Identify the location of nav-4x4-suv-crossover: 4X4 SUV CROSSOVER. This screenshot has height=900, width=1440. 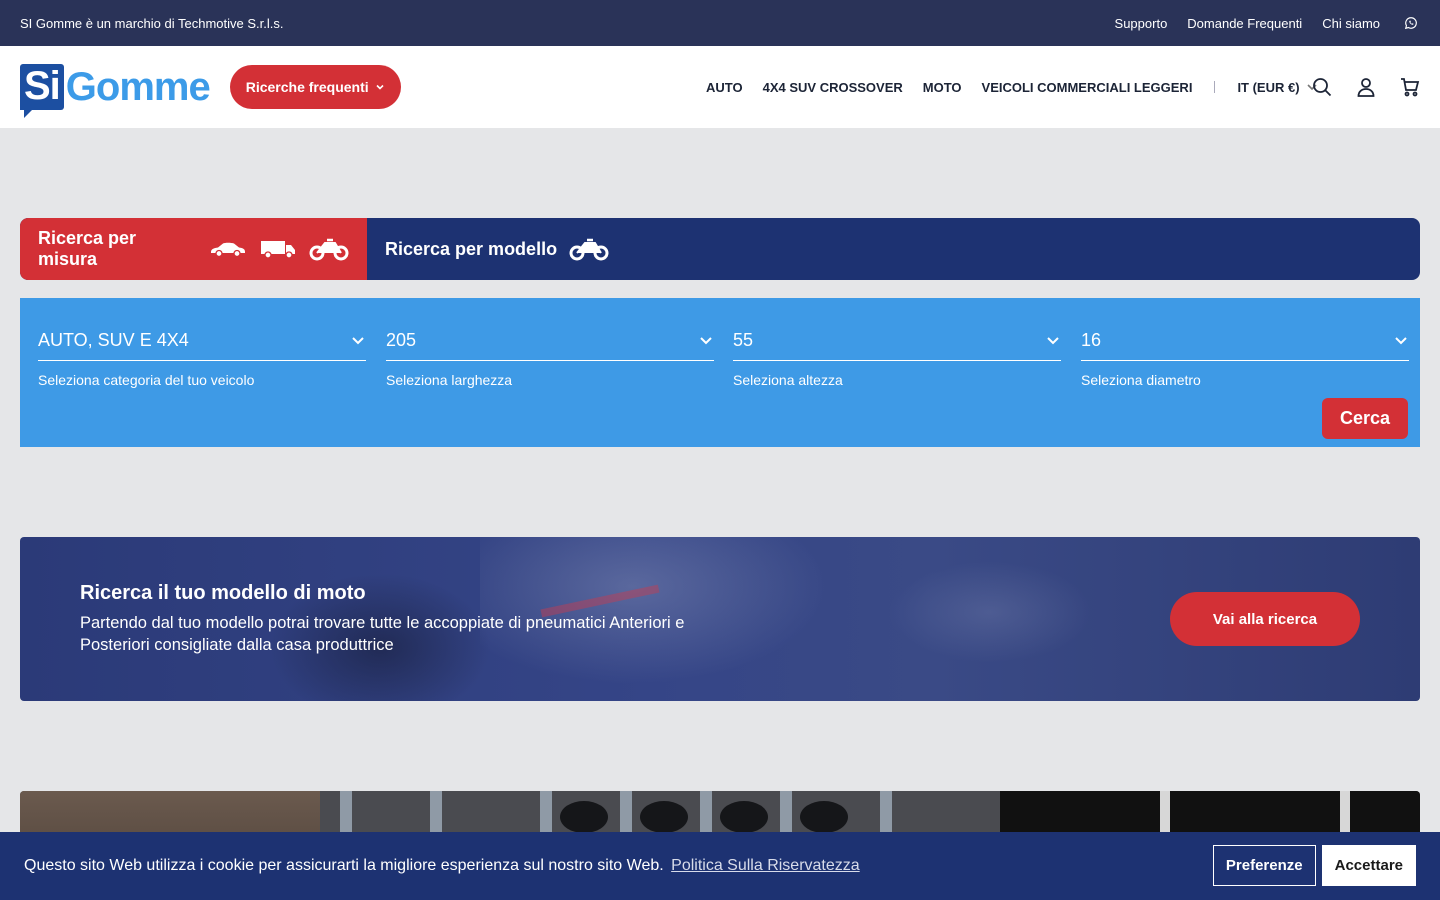
(833, 87).